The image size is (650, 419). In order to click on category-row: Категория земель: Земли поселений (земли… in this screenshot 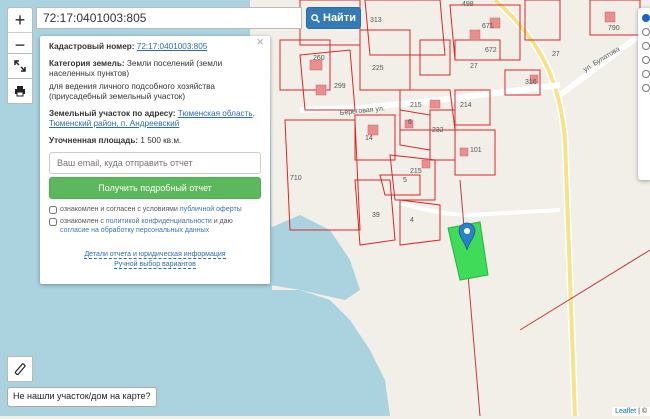, I will do `click(155, 69)`.